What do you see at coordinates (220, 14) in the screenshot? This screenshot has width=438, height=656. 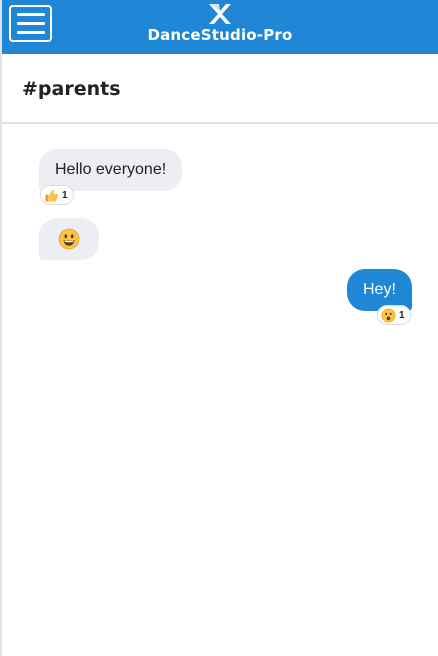 I see `dancestudio-logo-icon` at bounding box center [220, 14].